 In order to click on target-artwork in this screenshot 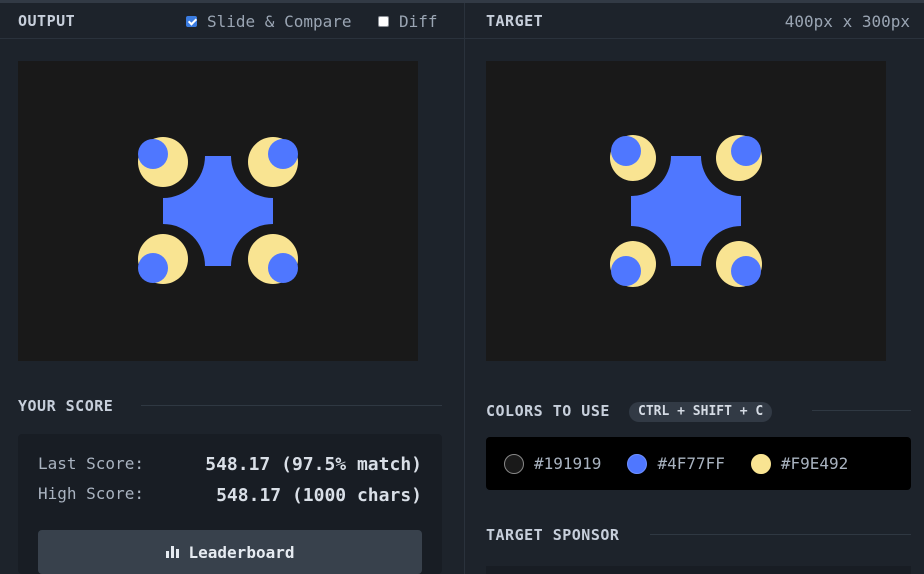, I will do `click(686, 211)`.